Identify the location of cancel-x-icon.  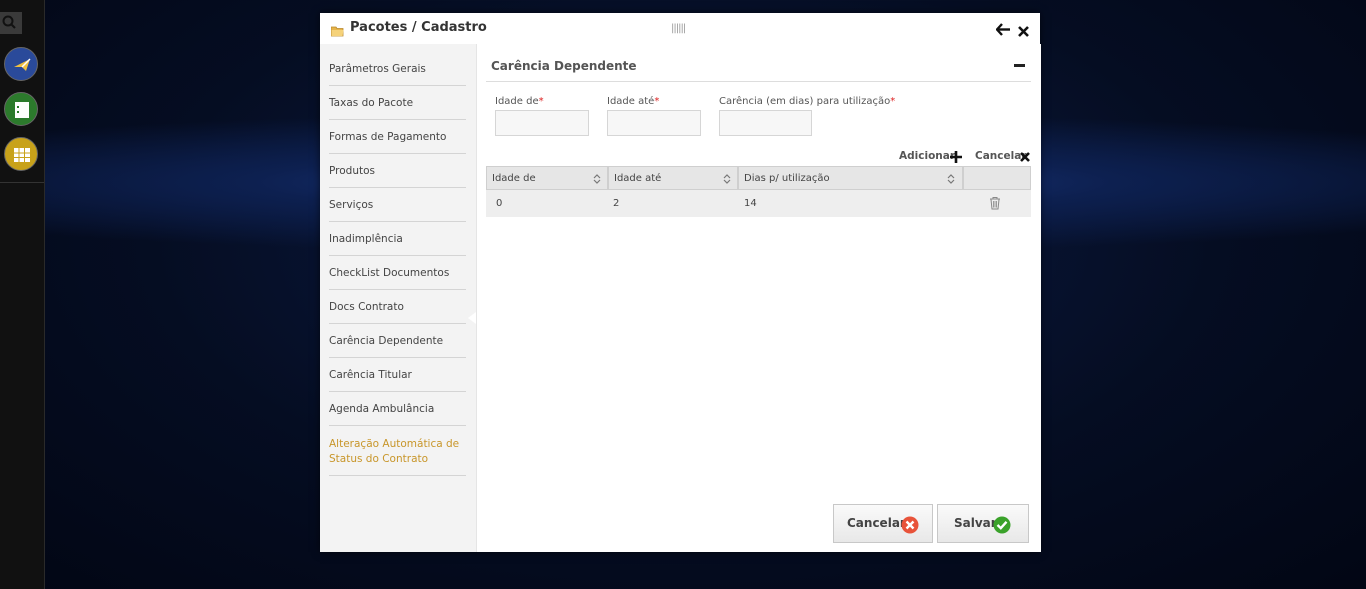
(1025, 157).